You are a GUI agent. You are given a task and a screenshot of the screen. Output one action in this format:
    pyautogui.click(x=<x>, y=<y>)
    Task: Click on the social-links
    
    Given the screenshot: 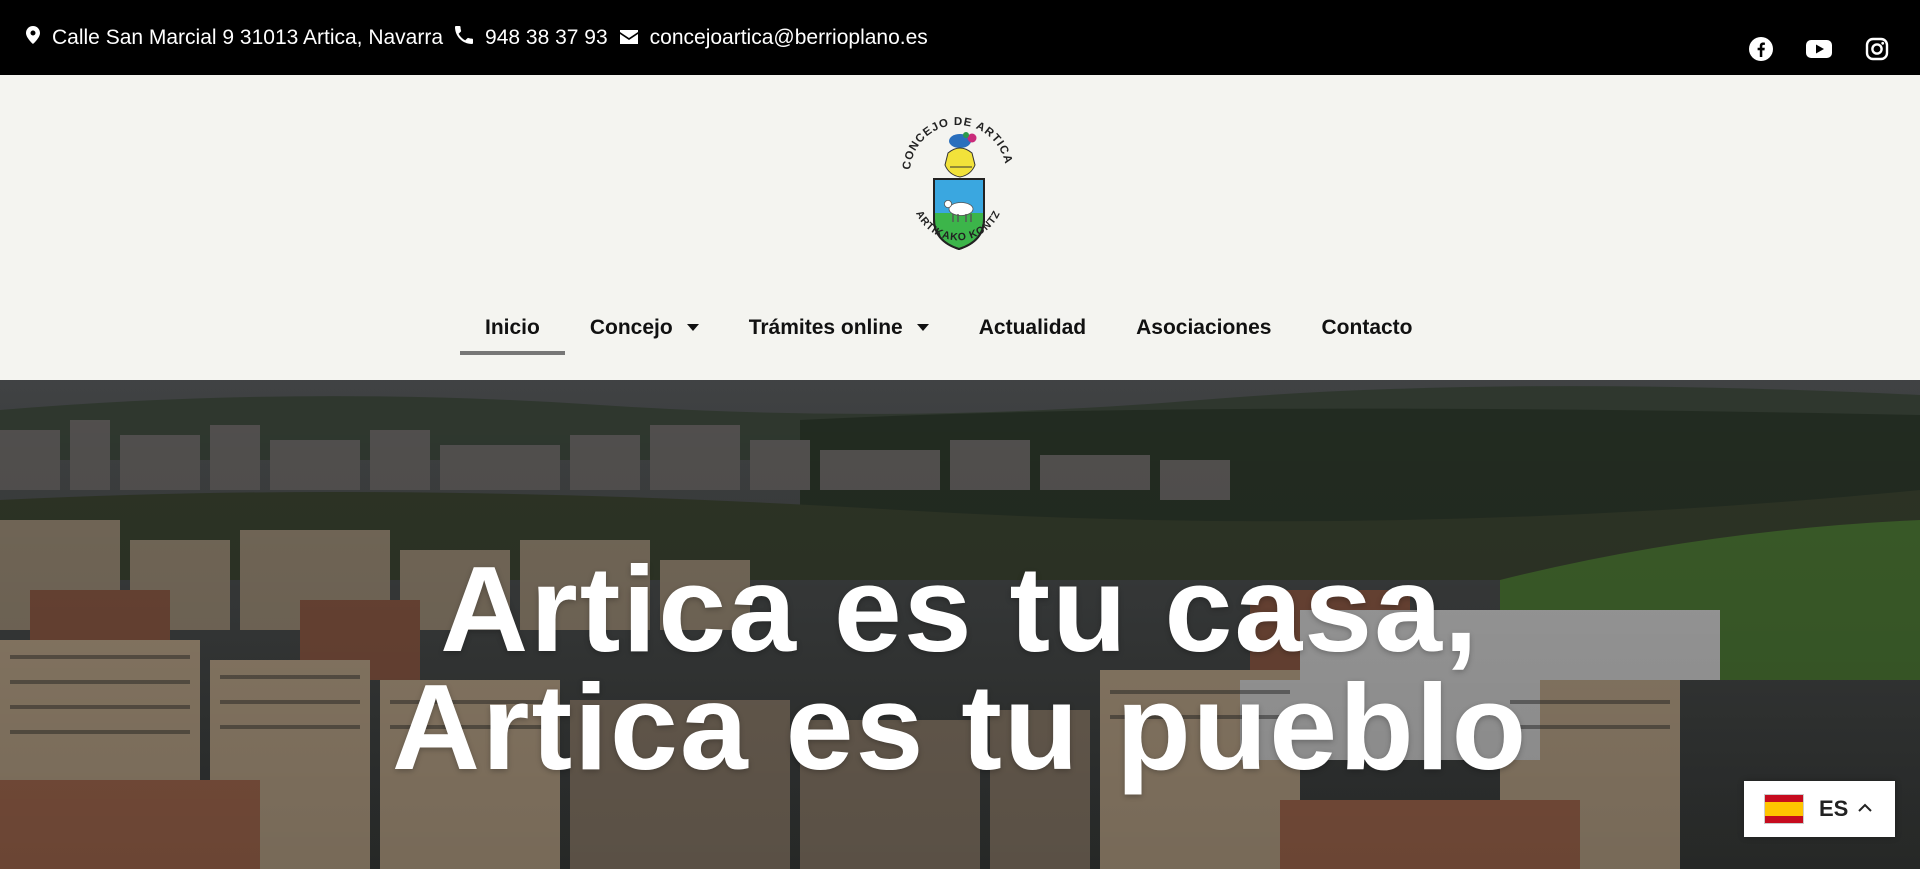 What is the action you would take?
    pyautogui.click(x=1819, y=49)
    